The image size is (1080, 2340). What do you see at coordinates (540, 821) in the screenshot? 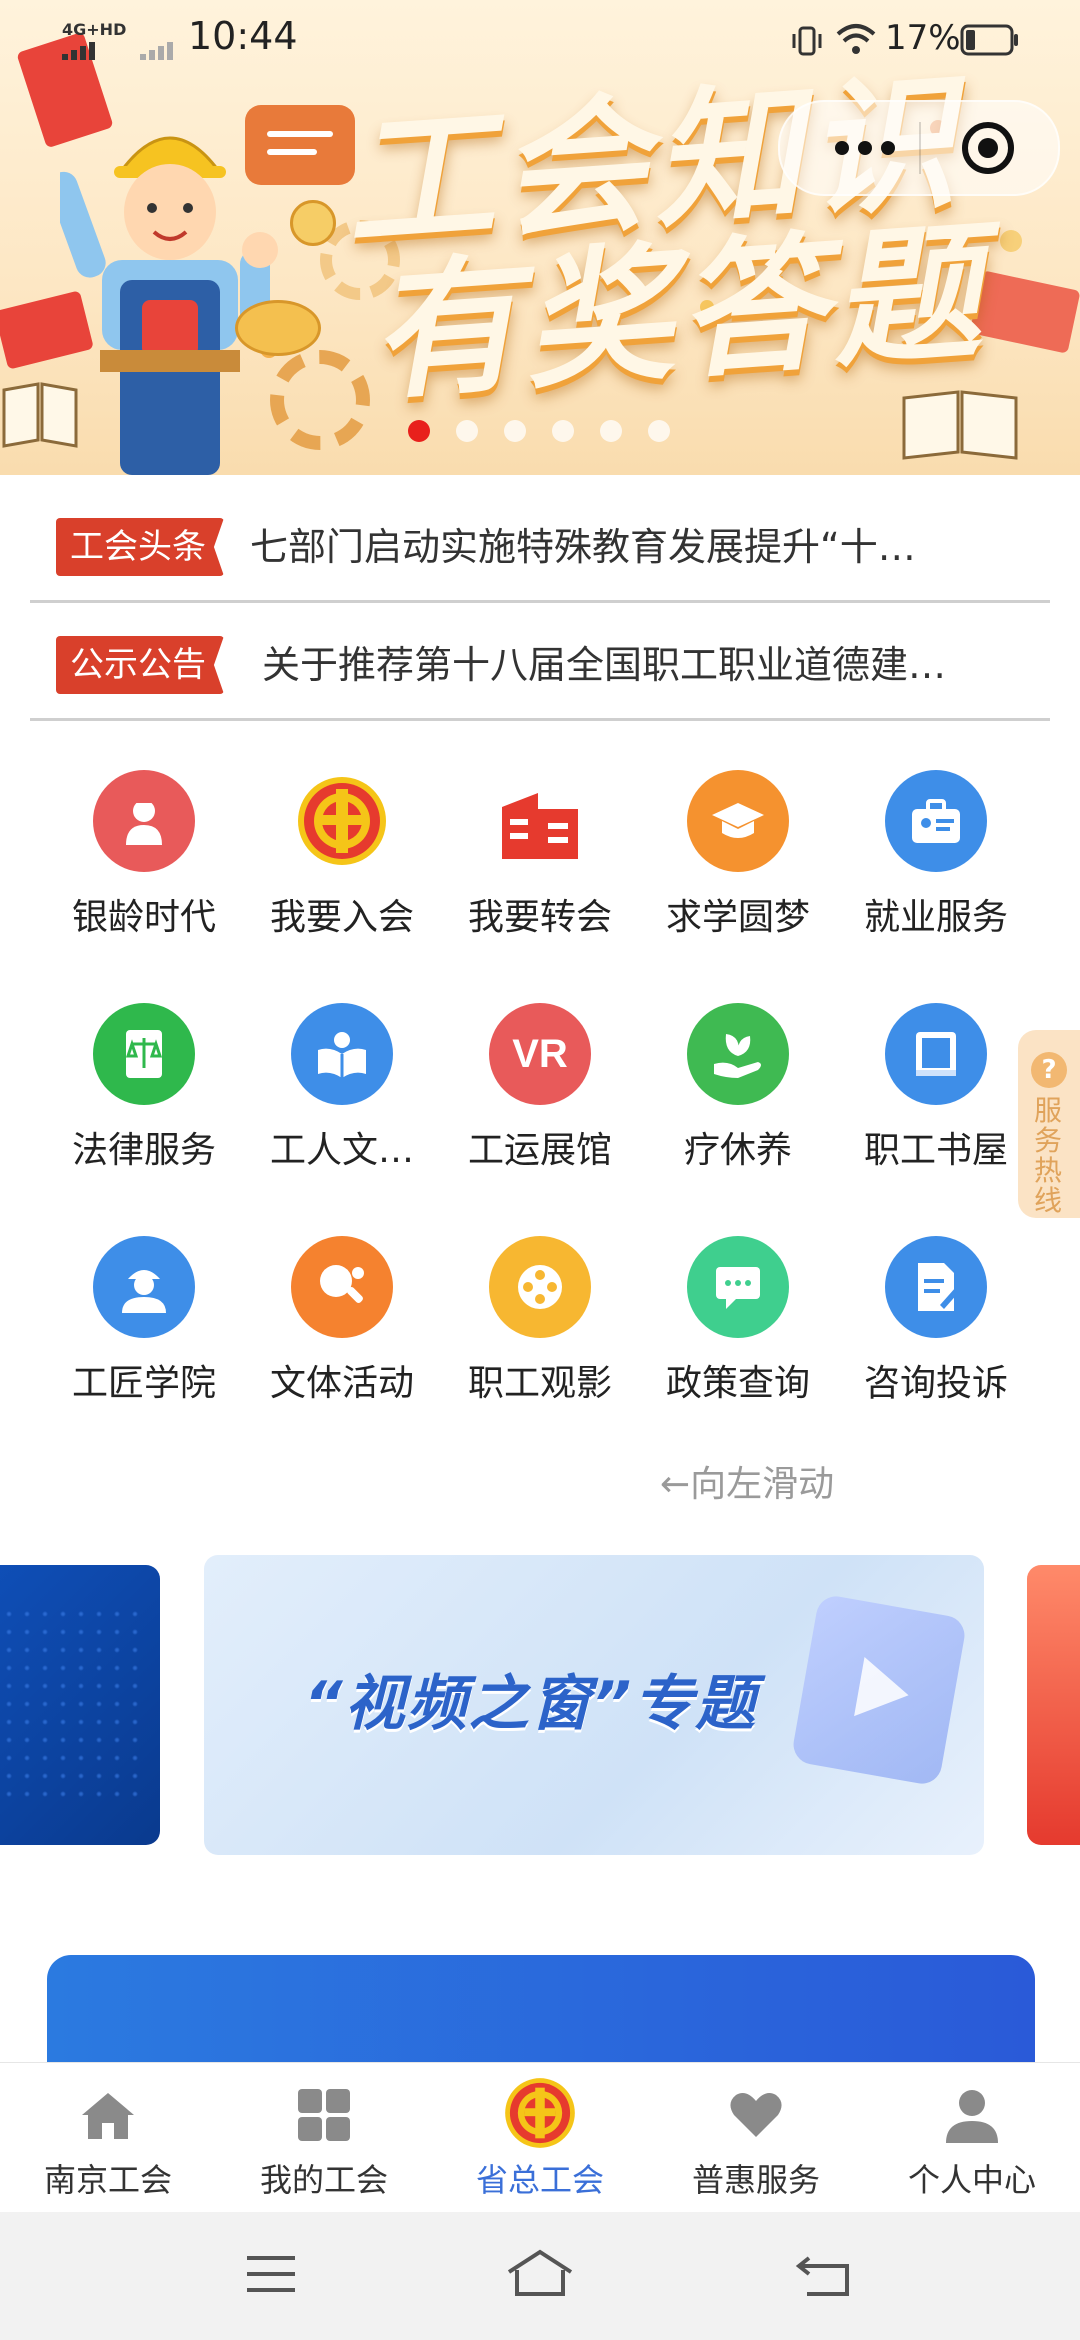
I see `building-icon` at bounding box center [540, 821].